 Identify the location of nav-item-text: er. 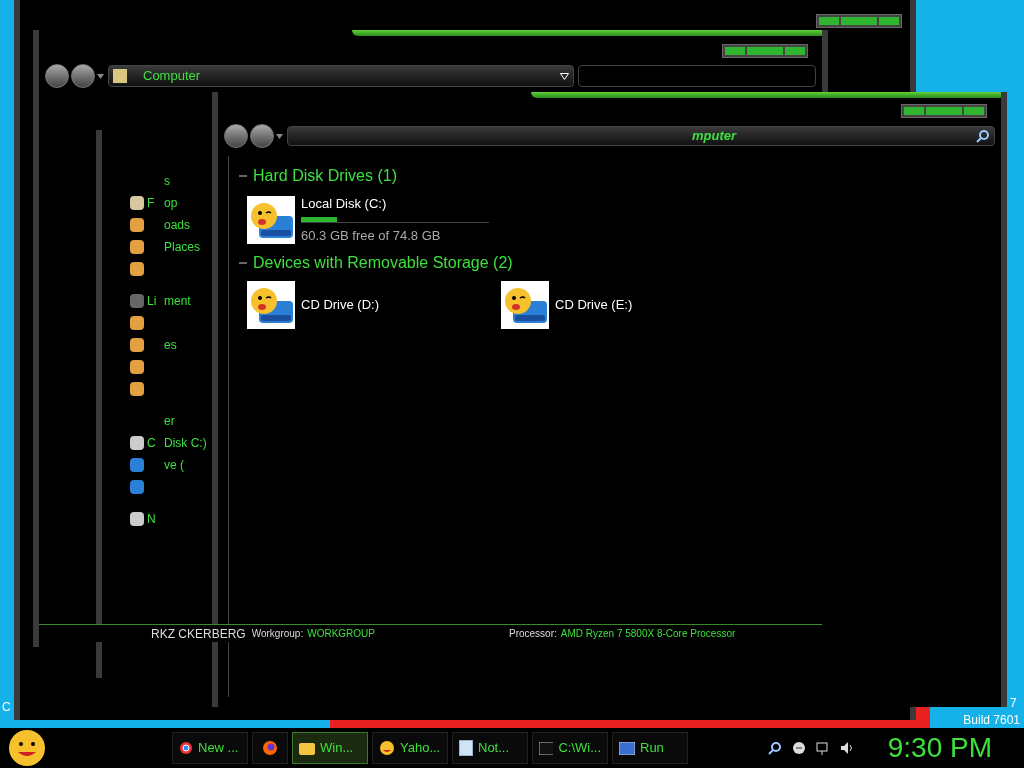
(169, 421).